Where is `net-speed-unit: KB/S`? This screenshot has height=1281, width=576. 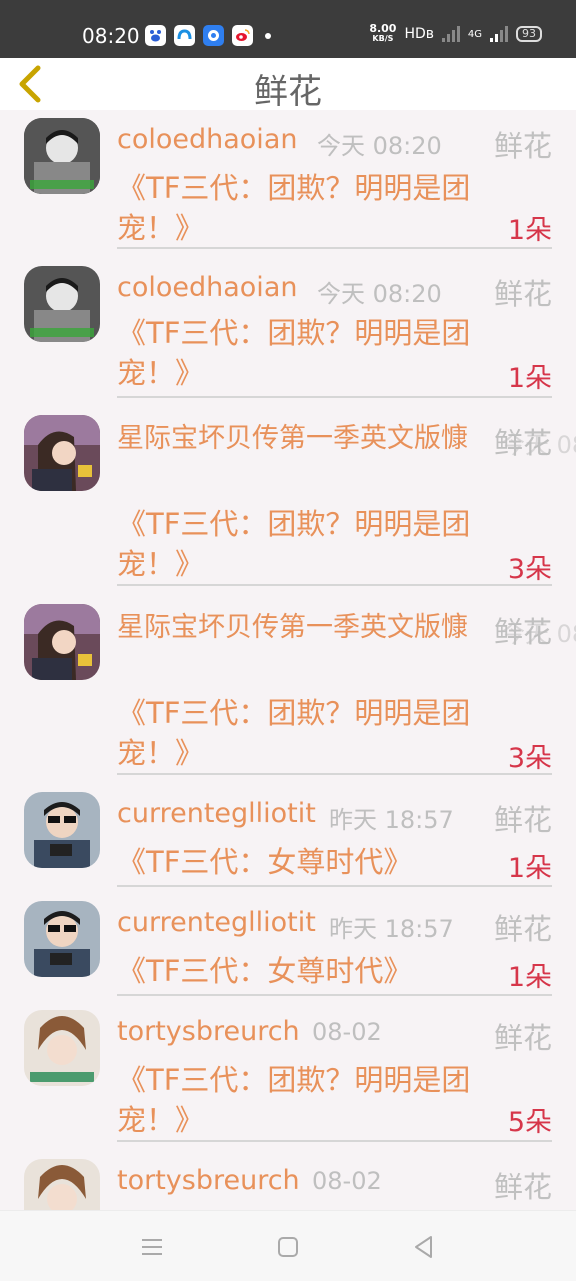
net-speed-unit: KB/S is located at coordinates (383, 38).